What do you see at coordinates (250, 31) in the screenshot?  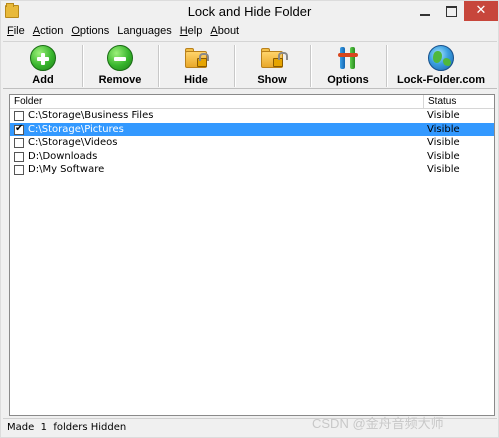 I see `menu-bar: File Action Options Languages Help About` at bounding box center [250, 31].